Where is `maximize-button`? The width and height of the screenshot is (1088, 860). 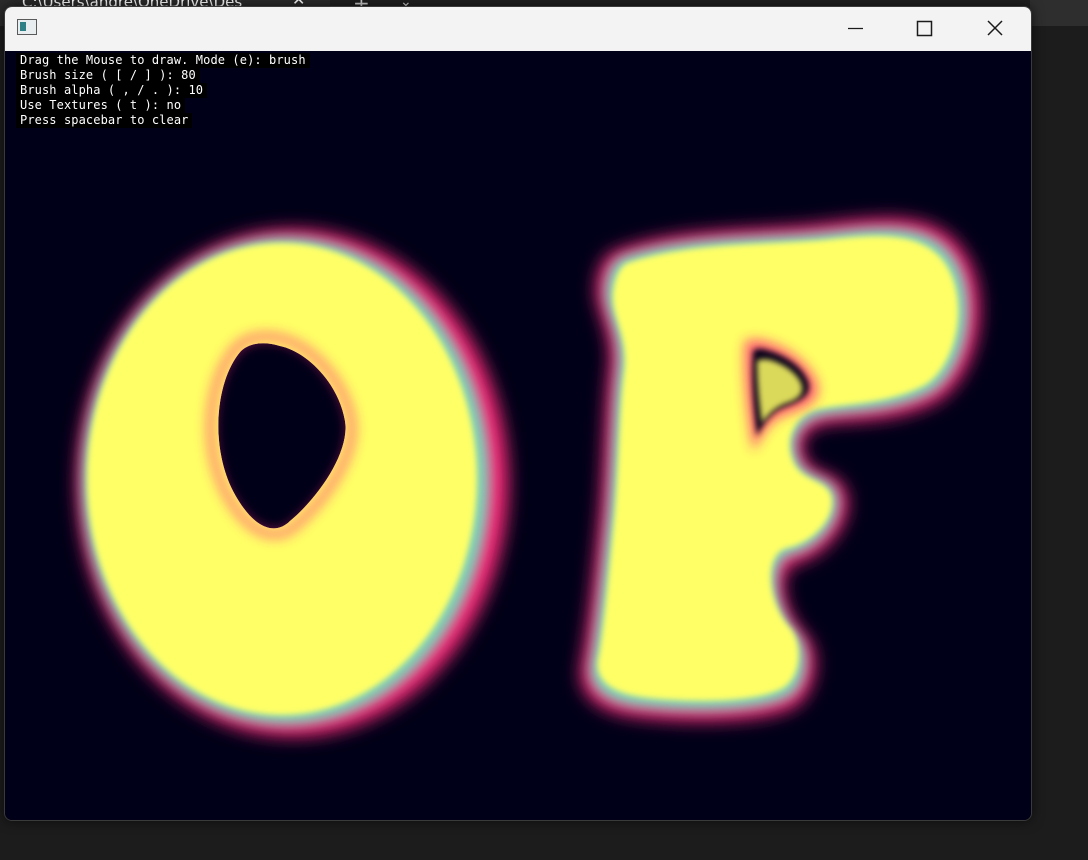 maximize-button is located at coordinates (924, 29).